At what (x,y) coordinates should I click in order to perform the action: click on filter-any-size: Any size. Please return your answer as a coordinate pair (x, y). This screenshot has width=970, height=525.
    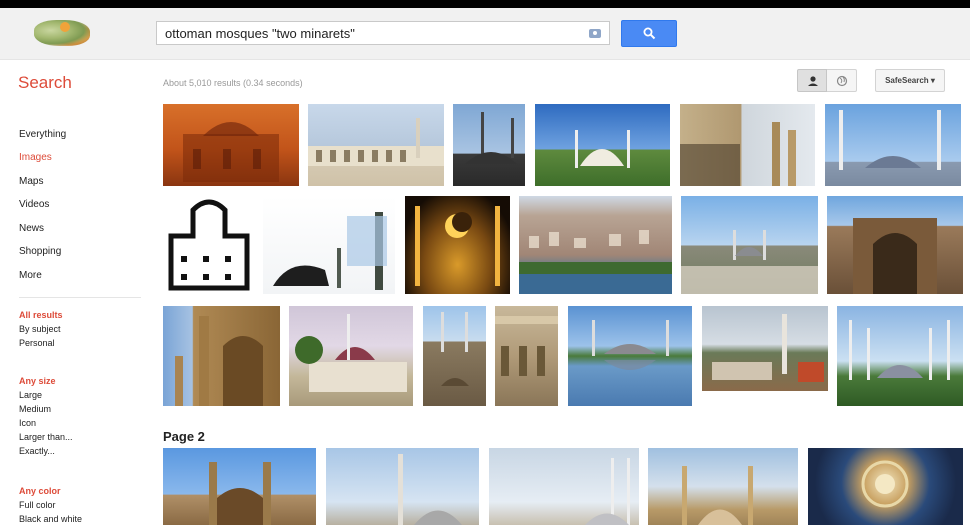
    Looking at the image, I should click on (37, 381).